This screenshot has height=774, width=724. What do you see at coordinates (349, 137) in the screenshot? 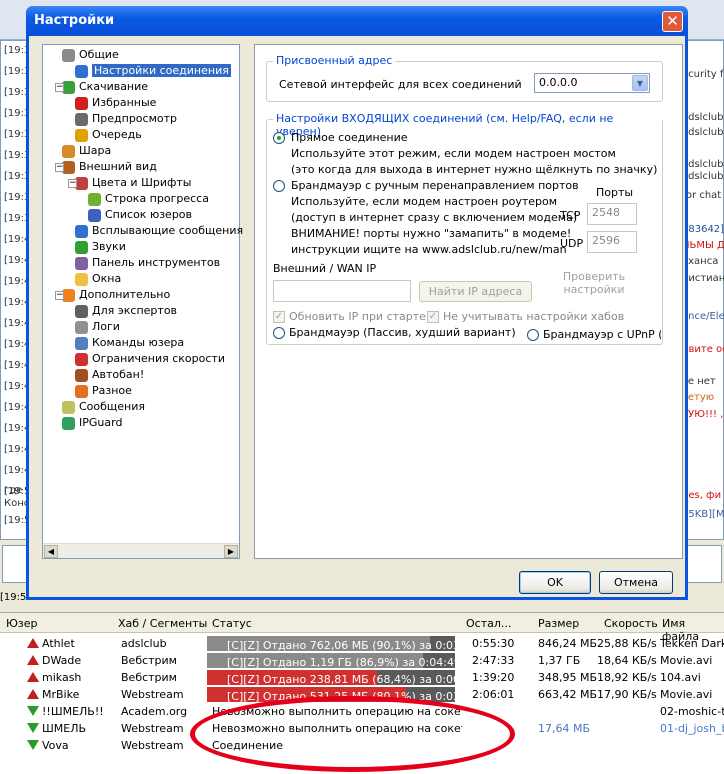
I see `direct-connection-label: Прямое соединение` at bounding box center [349, 137].